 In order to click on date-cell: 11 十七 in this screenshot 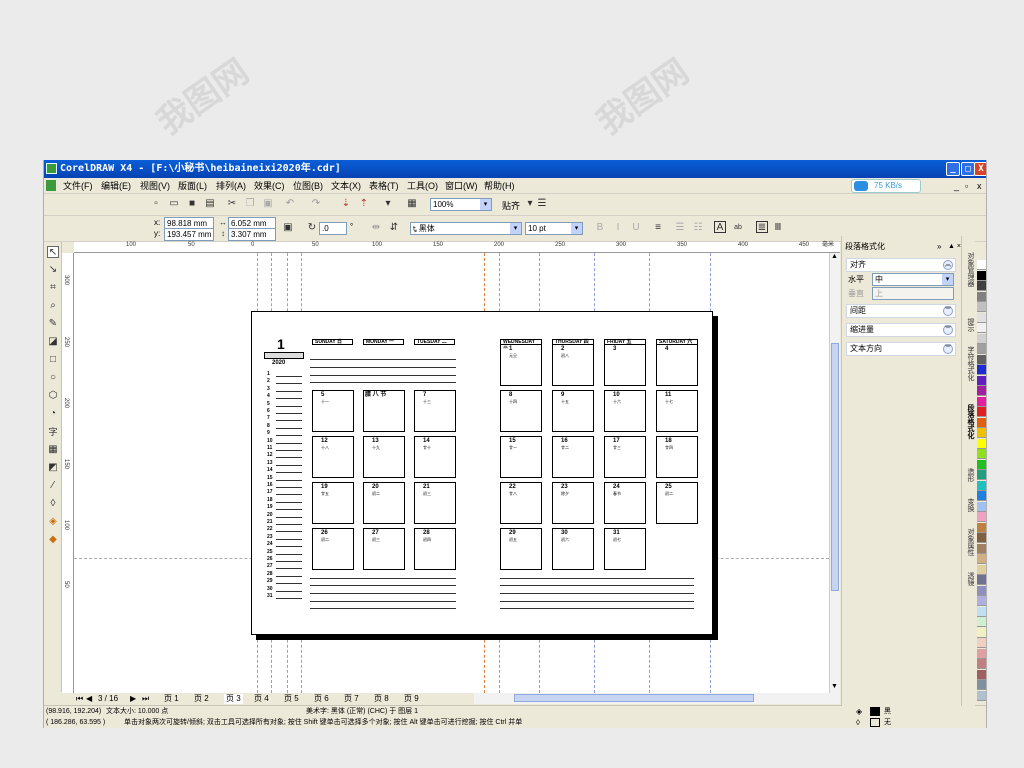, I will do `click(677, 411)`.